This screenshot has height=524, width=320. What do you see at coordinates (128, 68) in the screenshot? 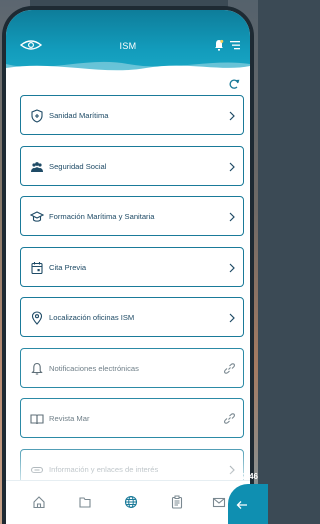
I see `header-wave` at bounding box center [128, 68].